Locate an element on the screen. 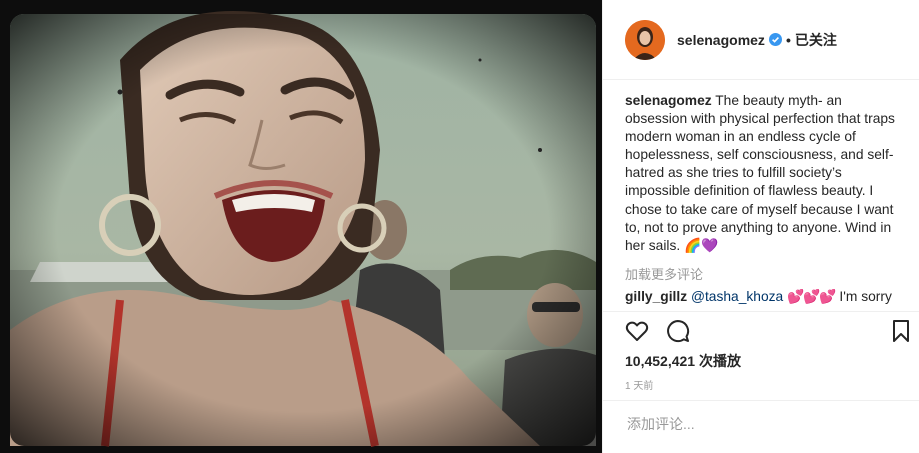 This screenshot has width=919, height=453. post-timestamp: 1 天前 is located at coordinates (639, 384).